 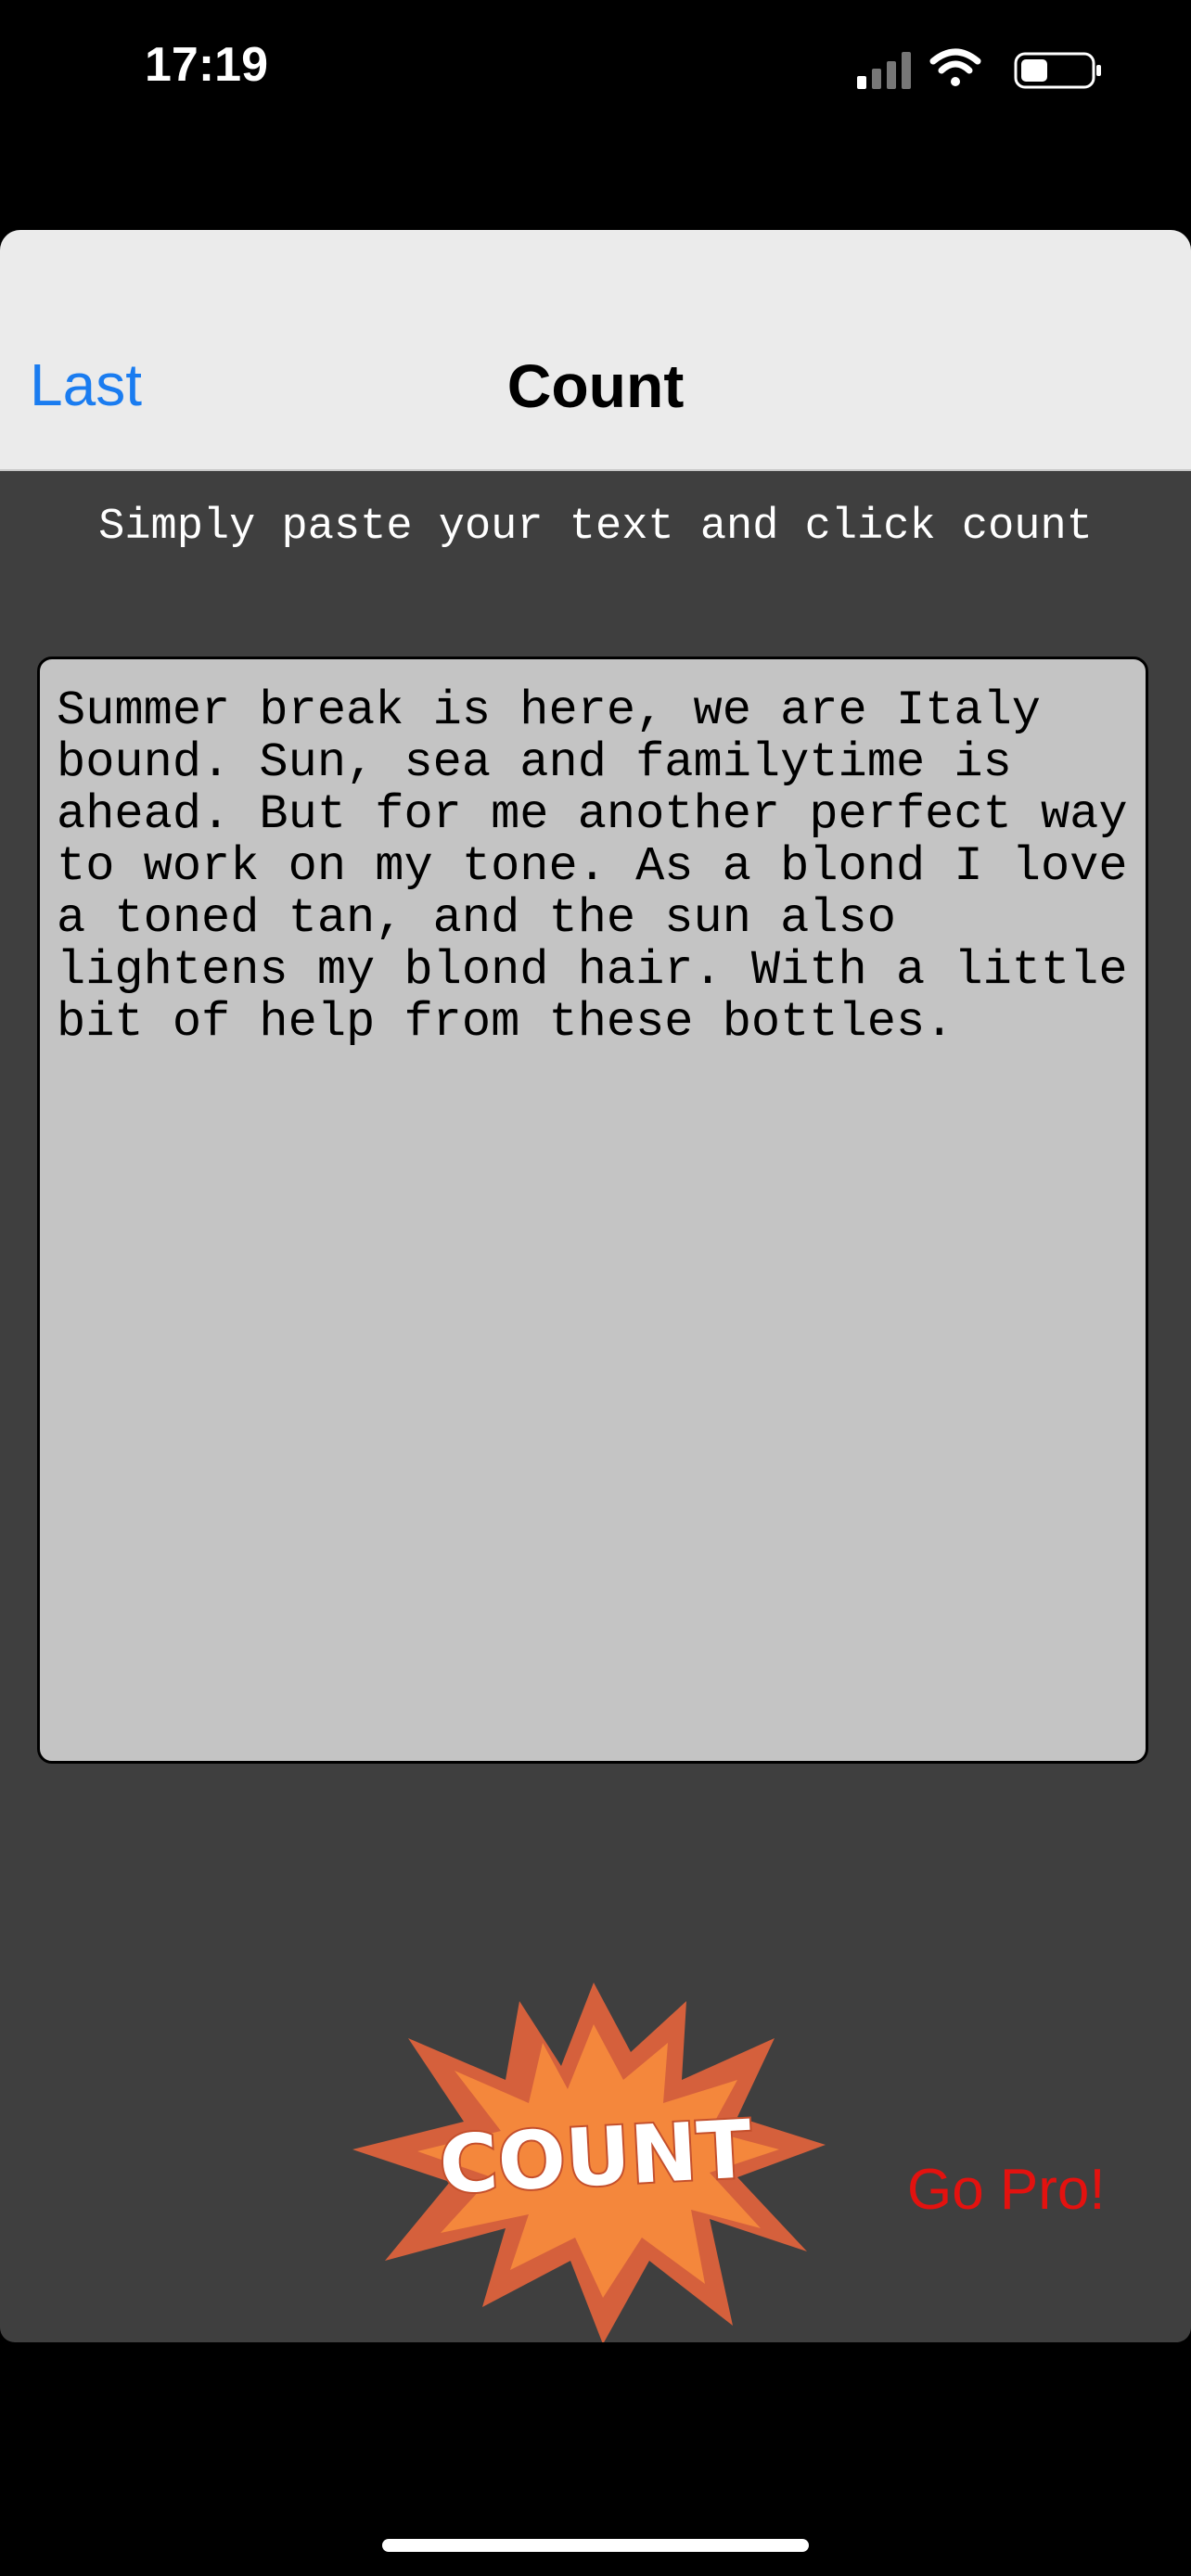 I want to click on count-button: COUNT, so click(x=593, y=2163).